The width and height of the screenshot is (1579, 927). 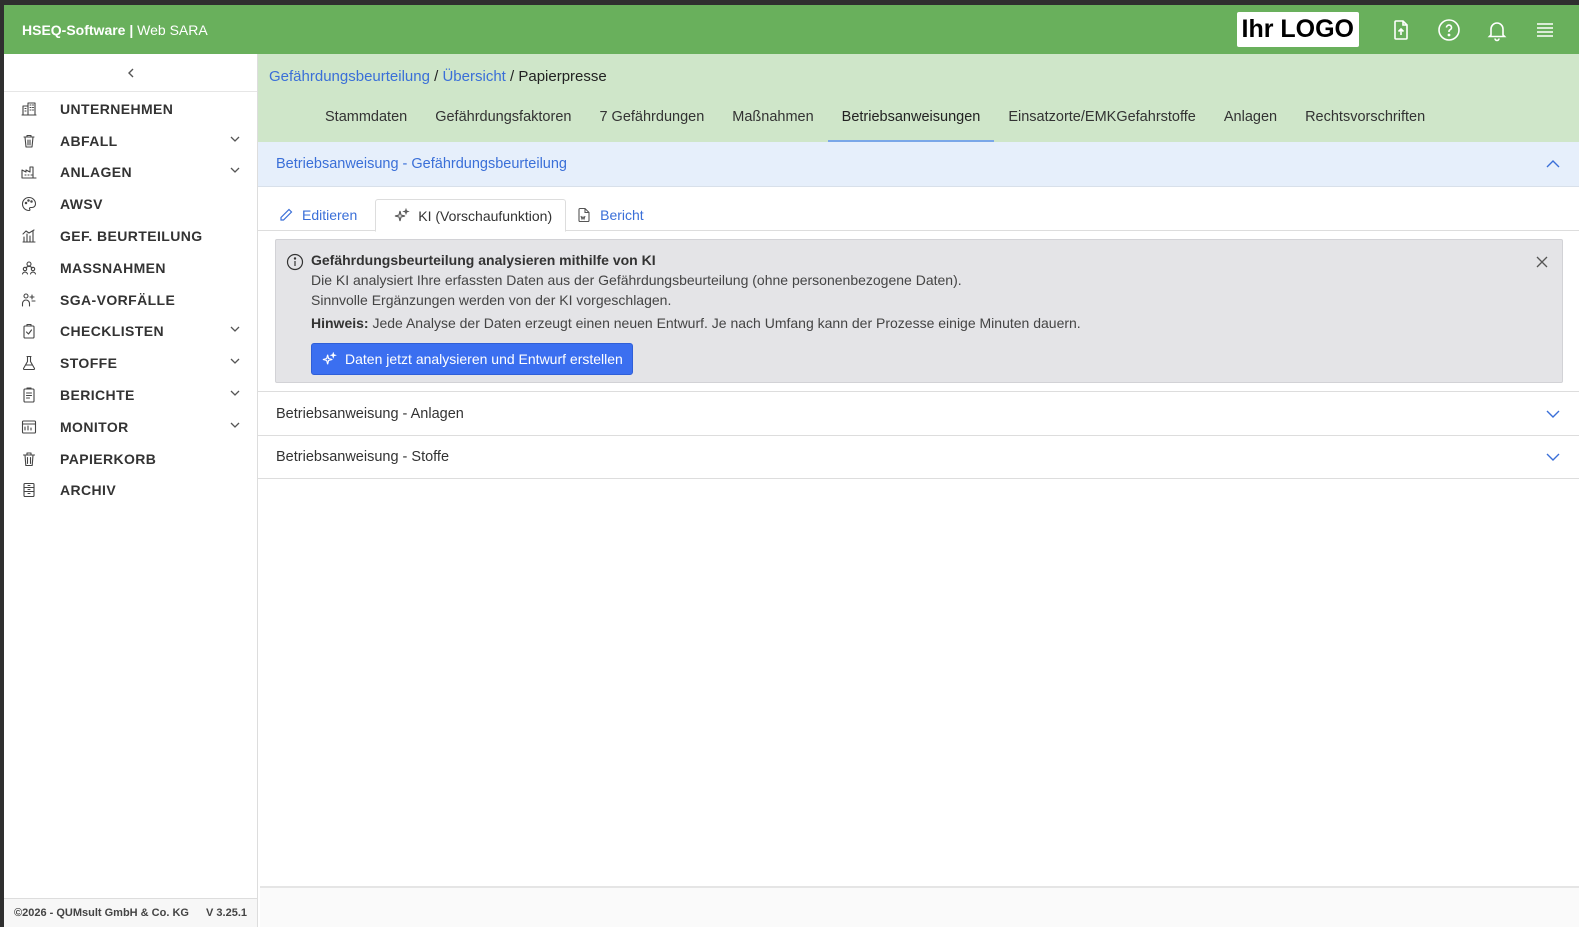 What do you see at coordinates (130, 395) in the screenshot?
I see `sidebar-item-berichte: BERICHTE` at bounding box center [130, 395].